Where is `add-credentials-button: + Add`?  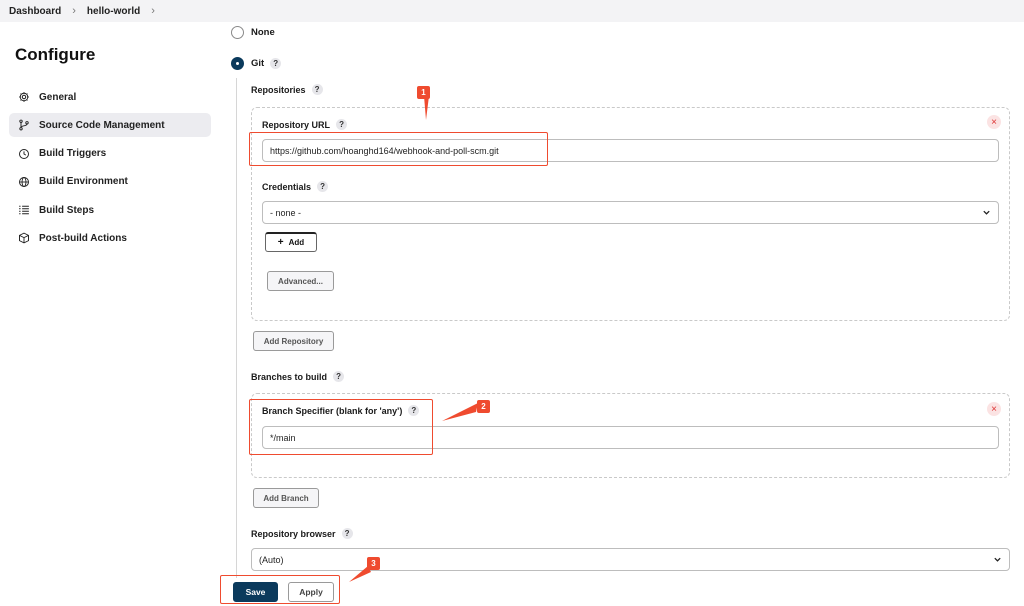
add-credentials-button: + Add is located at coordinates (291, 242).